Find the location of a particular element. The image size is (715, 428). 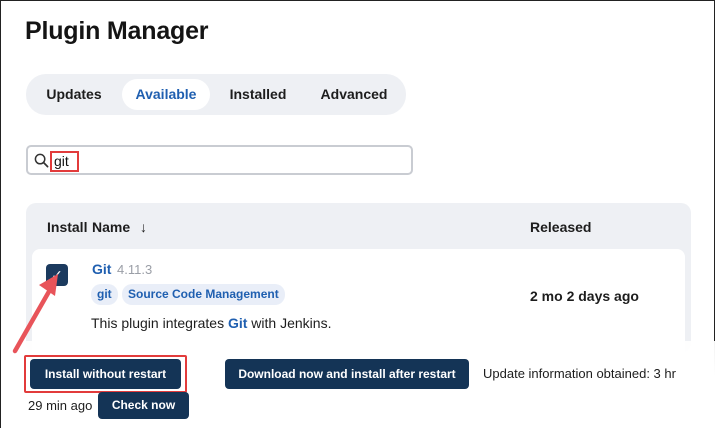

plugin-version: 4.11.3 is located at coordinates (135, 269).